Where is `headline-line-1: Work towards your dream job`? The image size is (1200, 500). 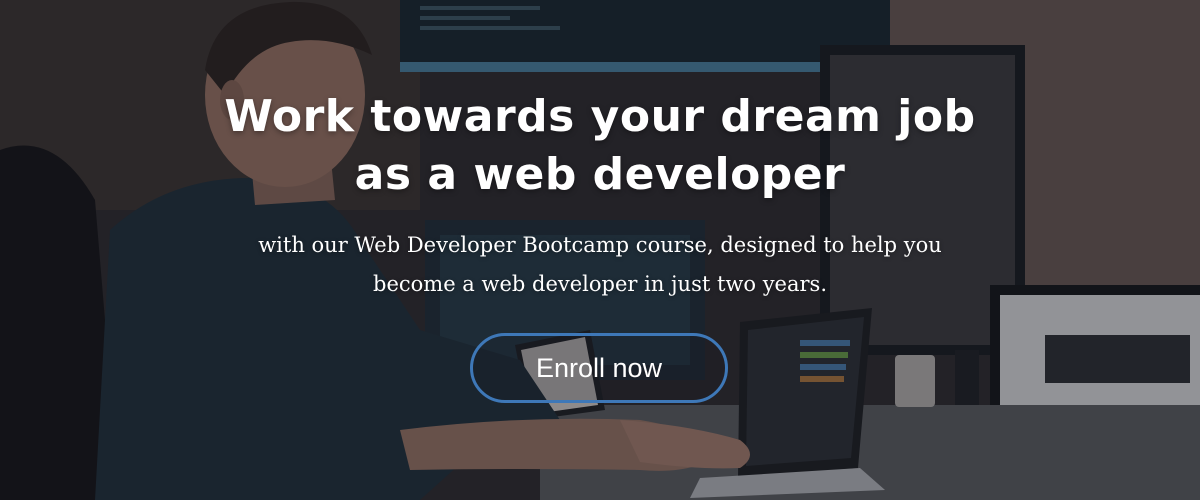 headline-line-1: Work towards your dream job is located at coordinates (600, 116).